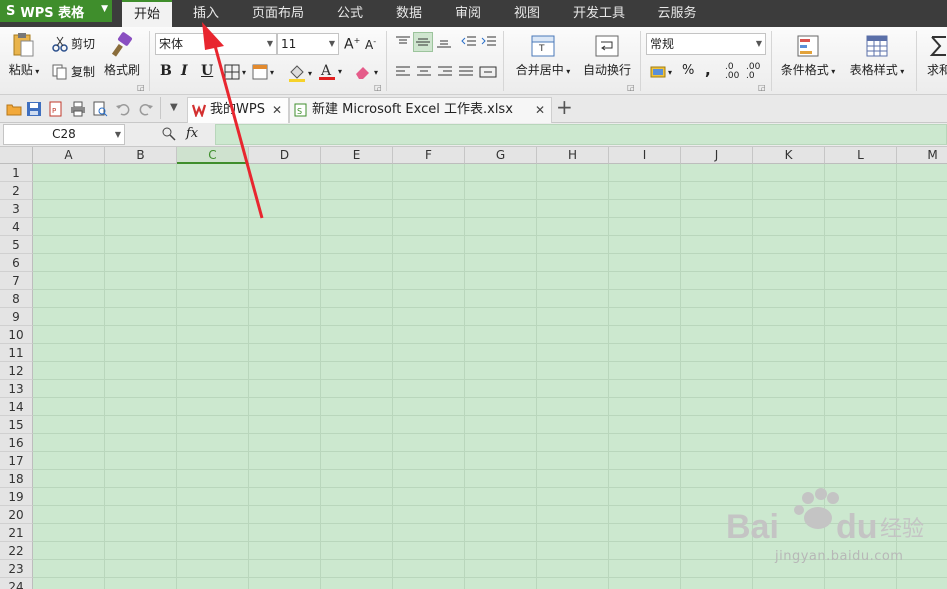 The image size is (947, 589). I want to click on decrease-indent-button, so click(469, 42).